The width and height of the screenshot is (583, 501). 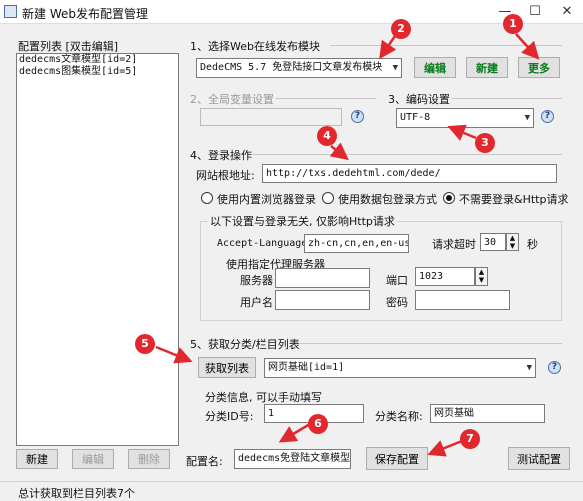 I want to click on section3-title: 3、编码设置, so click(x=419, y=99).